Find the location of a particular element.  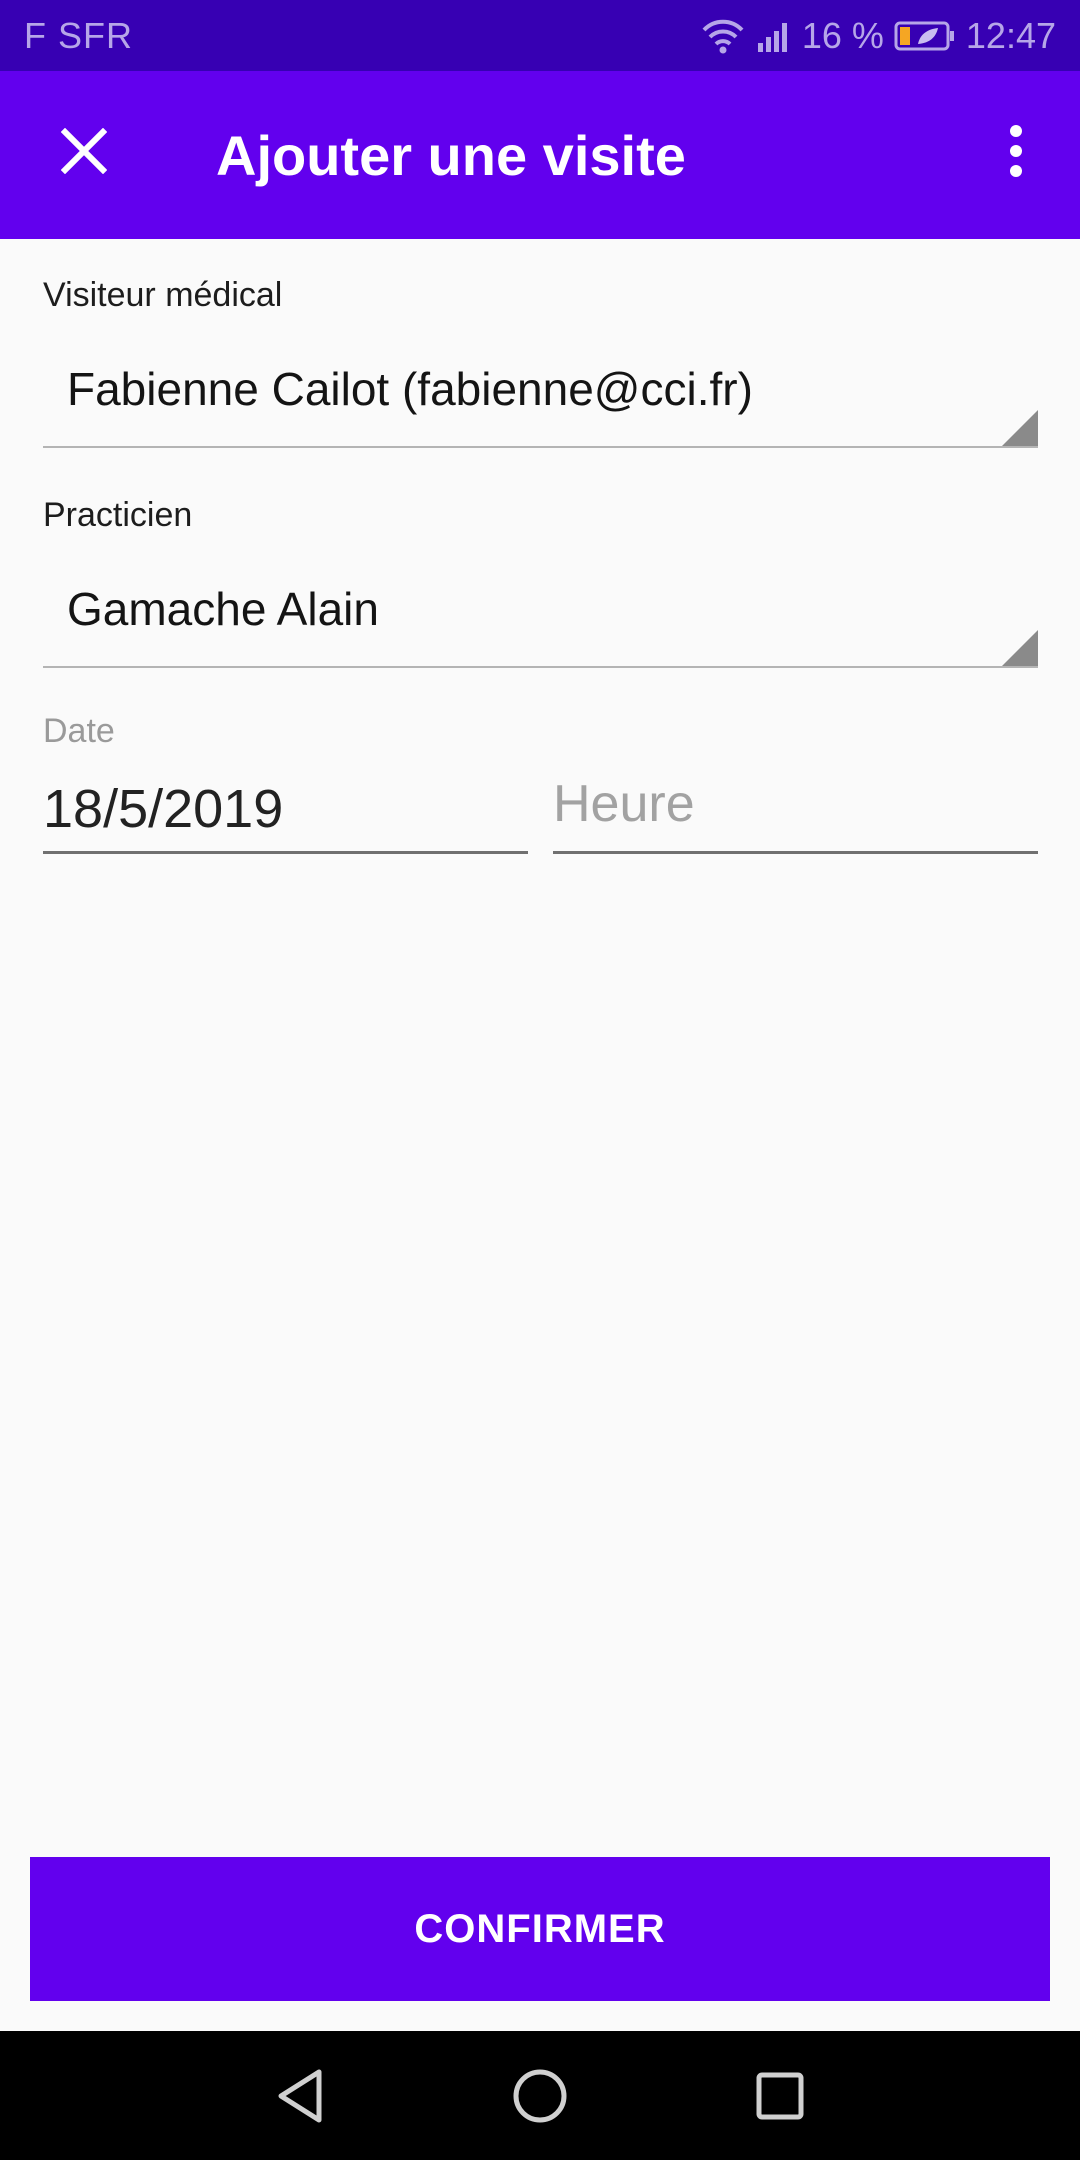

practitioner-label: Practicien is located at coordinates (118, 515).